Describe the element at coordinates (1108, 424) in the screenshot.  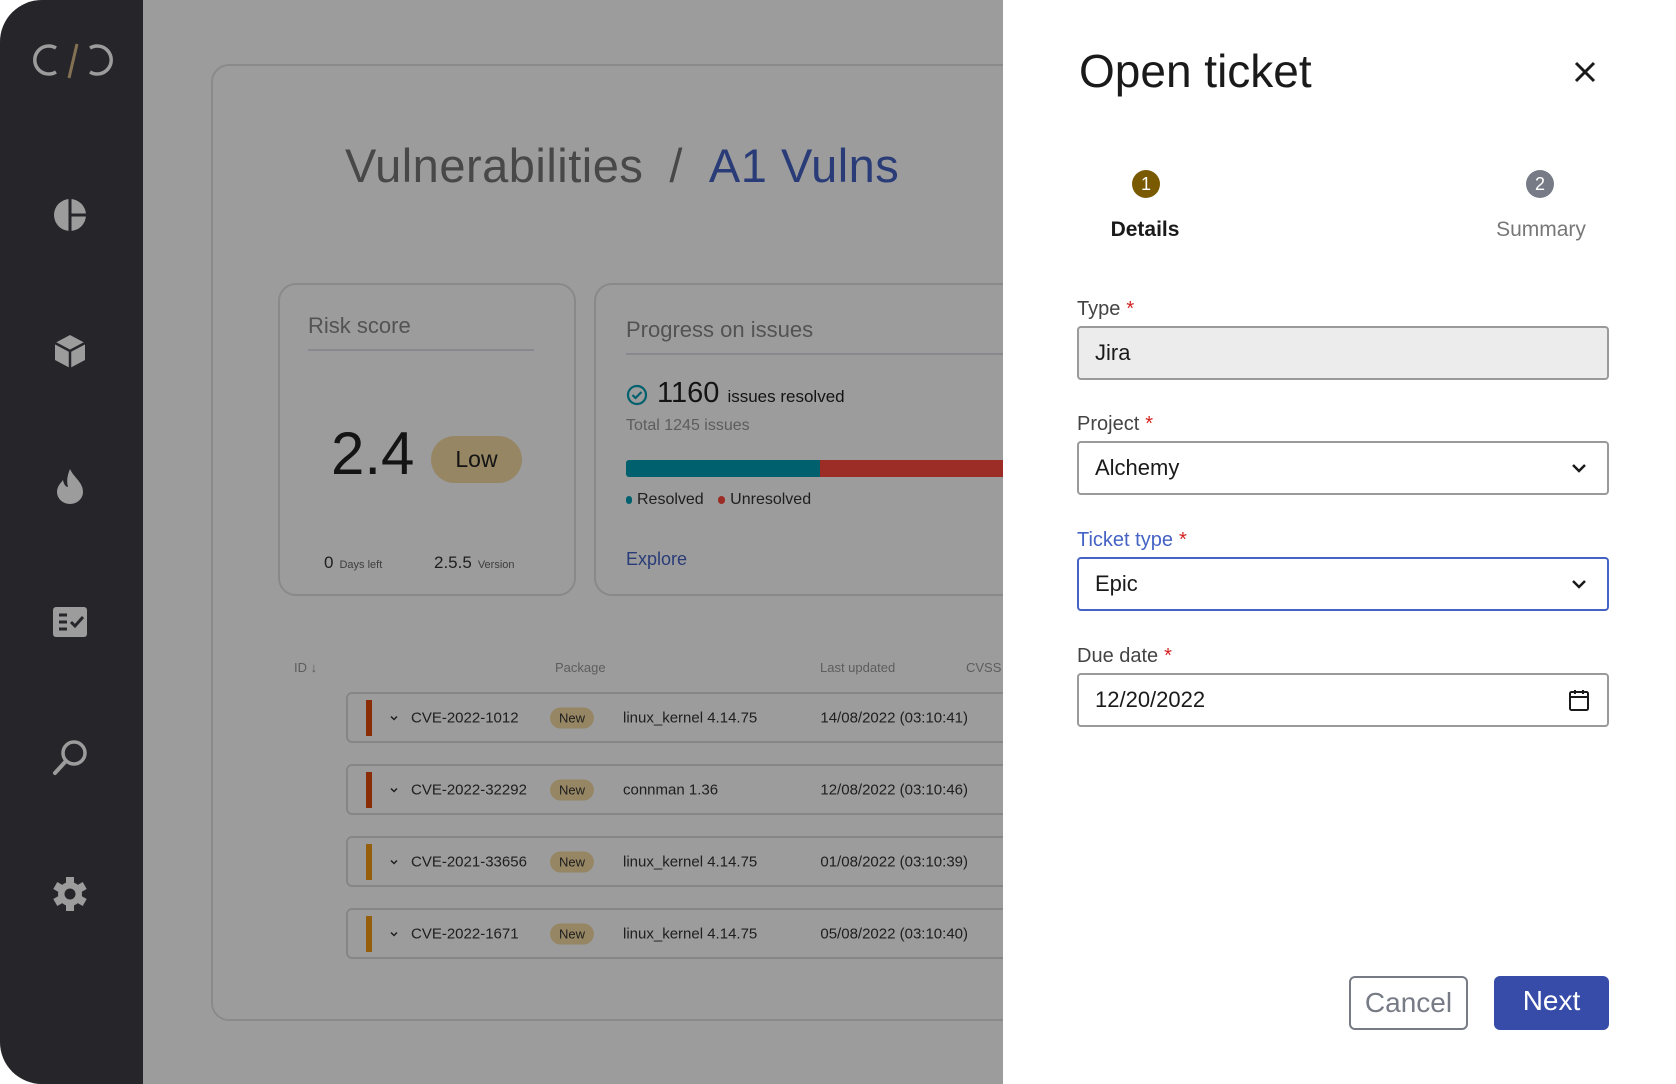
I see `project-label-text: Project` at that location.